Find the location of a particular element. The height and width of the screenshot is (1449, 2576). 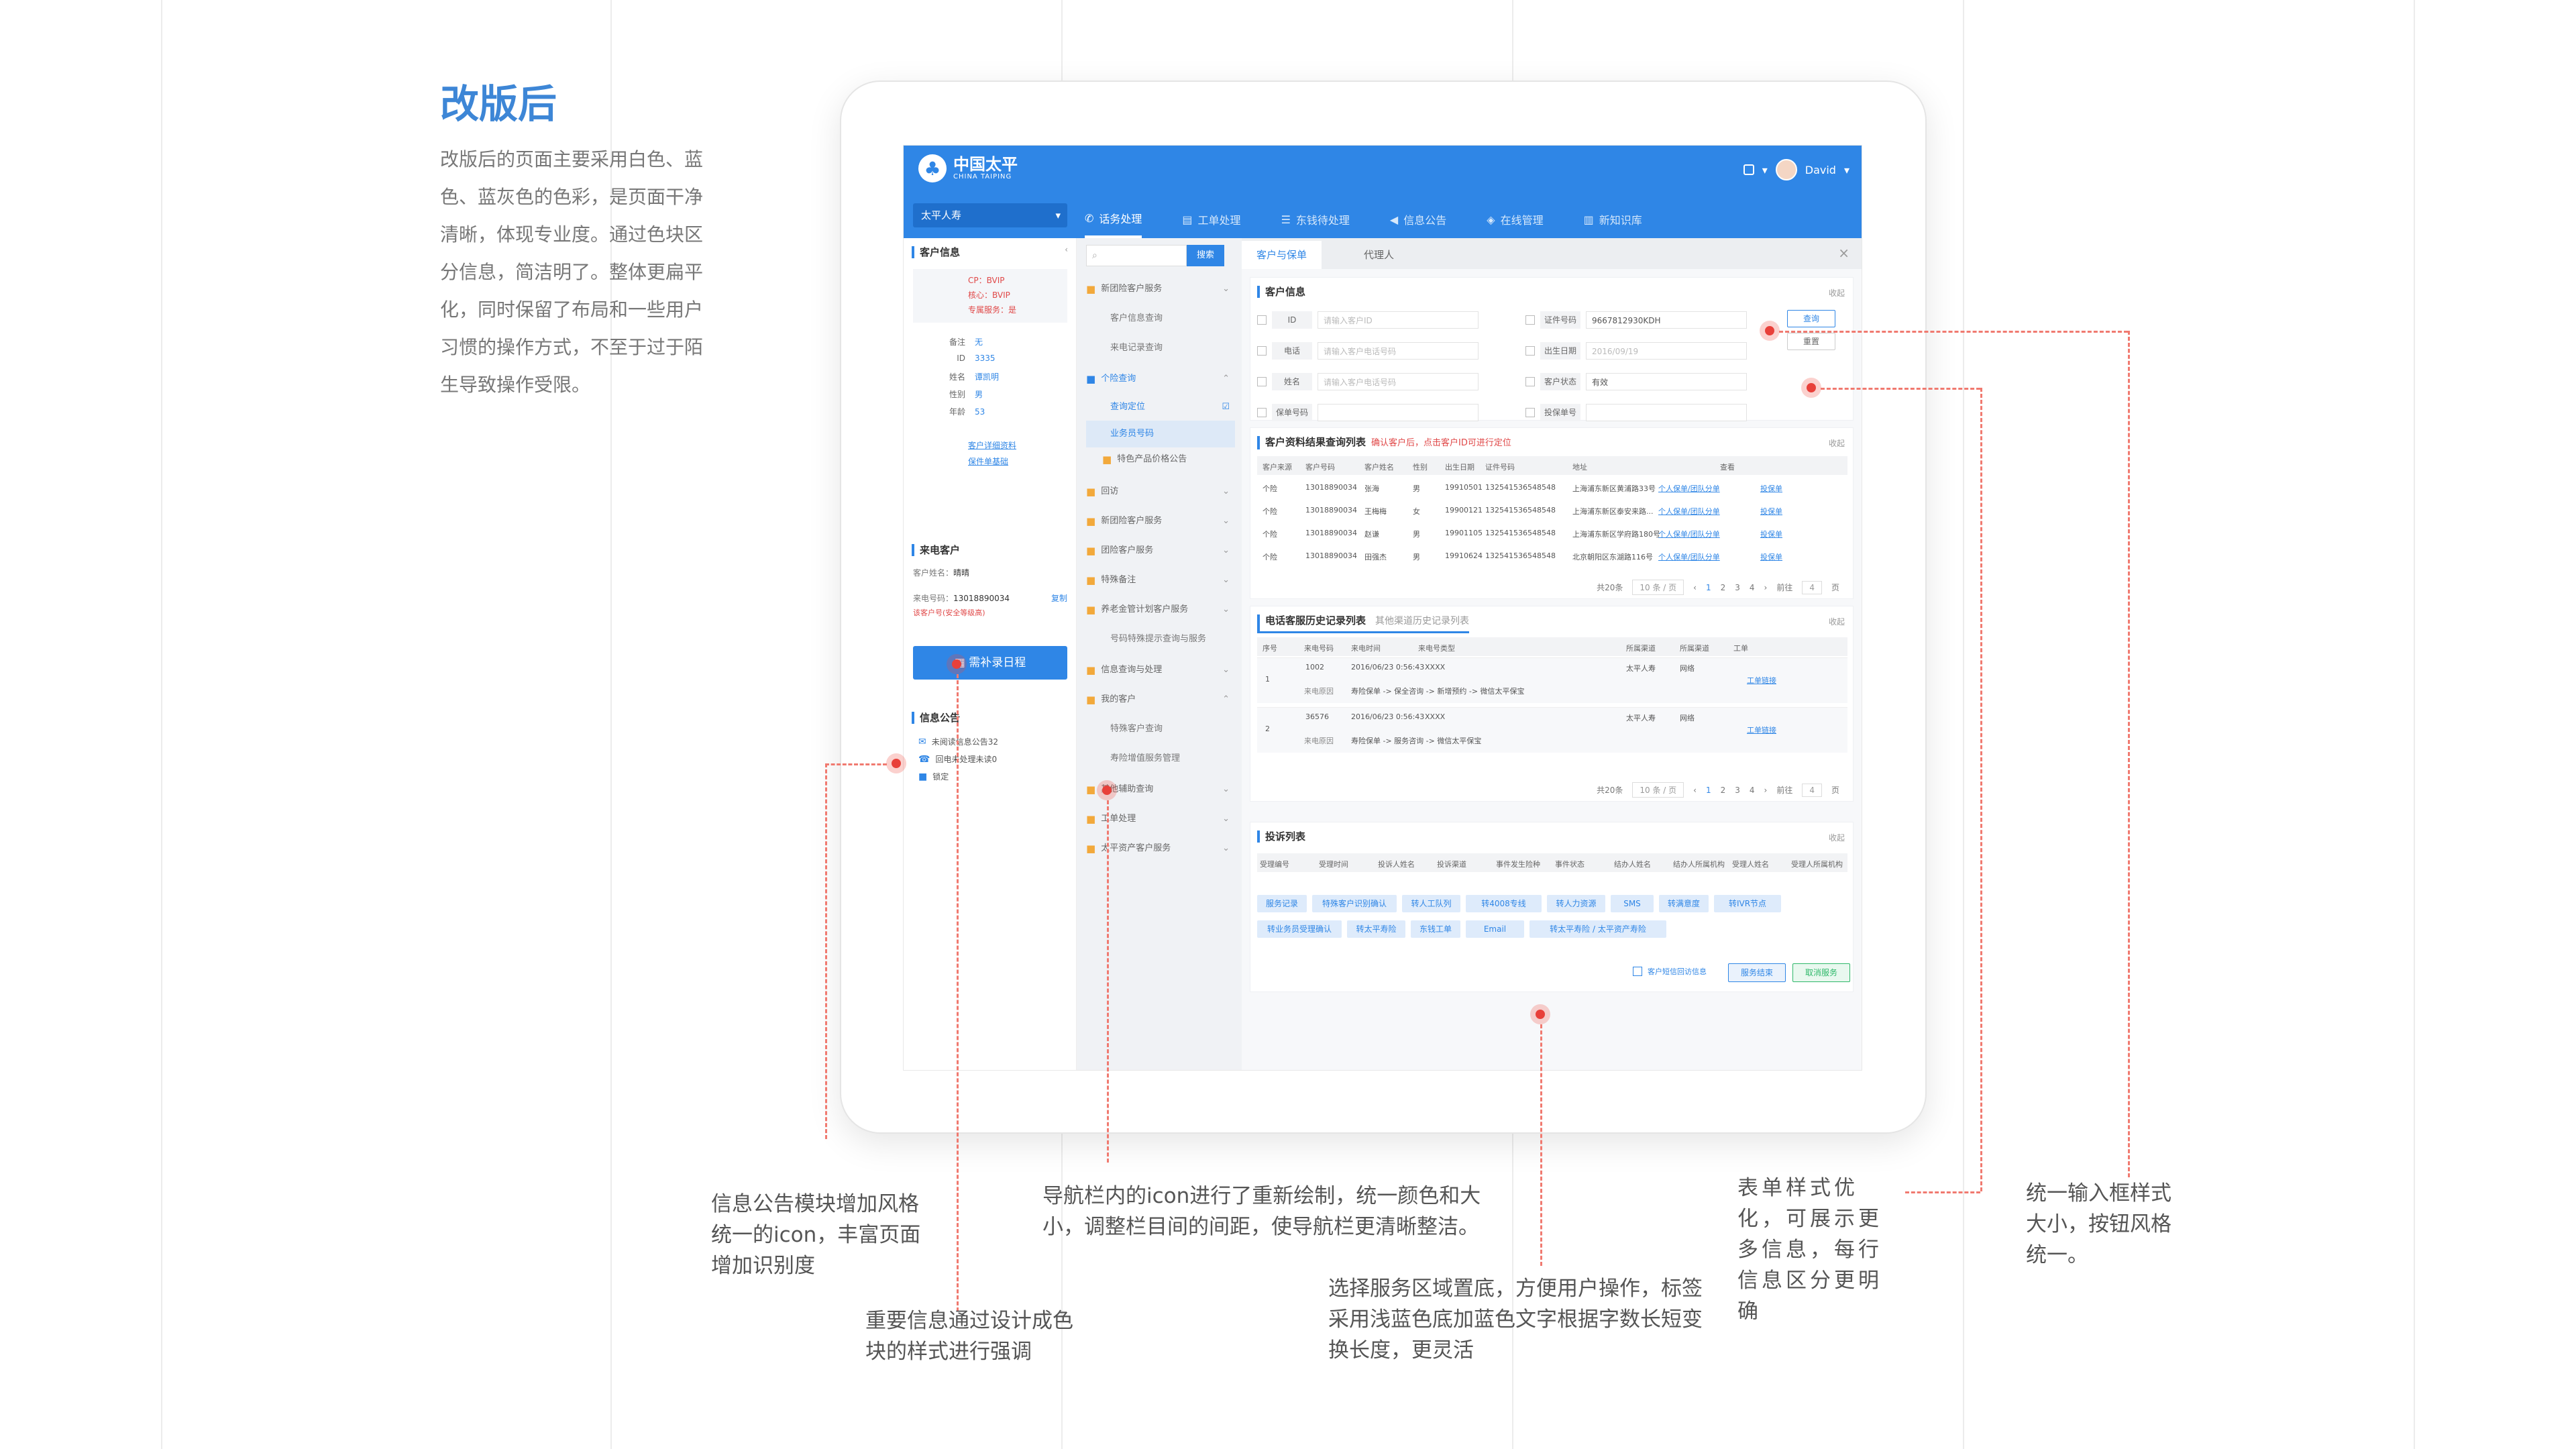

menu-item: ▤ 工单处理 is located at coordinates (1211, 219).